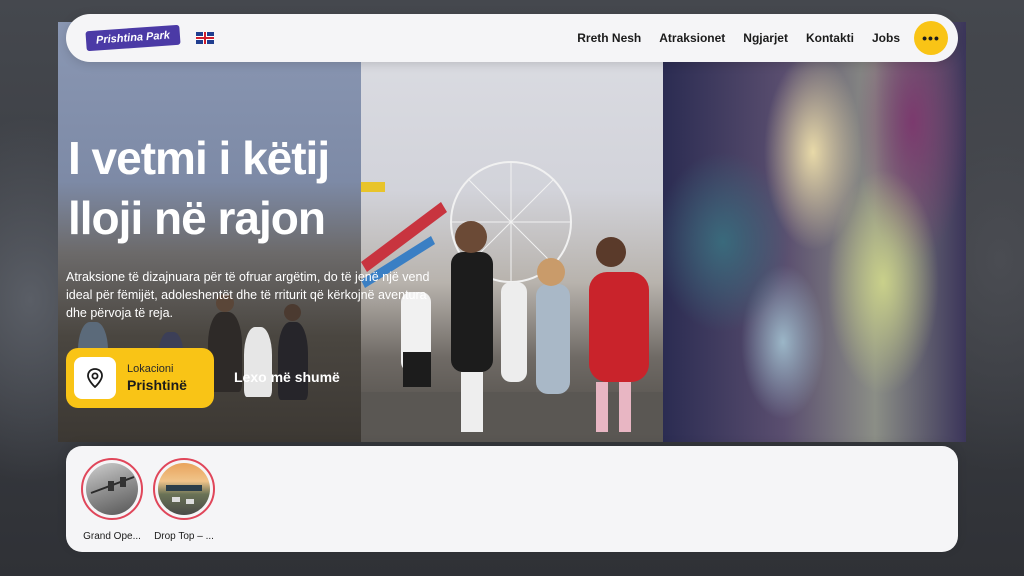 Image resolution: width=1024 pixels, height=576 pixels. Describe the element at coordinates (886, 38) in the screenshot. I see `nav-link-jobs: Jobs` at that location.